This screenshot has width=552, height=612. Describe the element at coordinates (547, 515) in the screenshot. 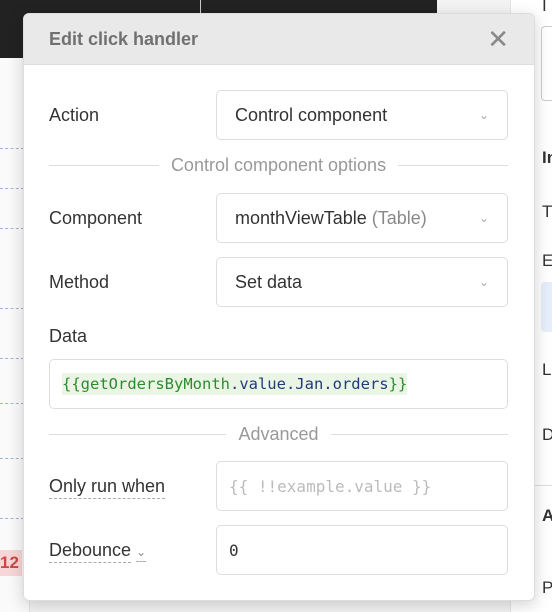

I see `inspector-text: A` at that location.